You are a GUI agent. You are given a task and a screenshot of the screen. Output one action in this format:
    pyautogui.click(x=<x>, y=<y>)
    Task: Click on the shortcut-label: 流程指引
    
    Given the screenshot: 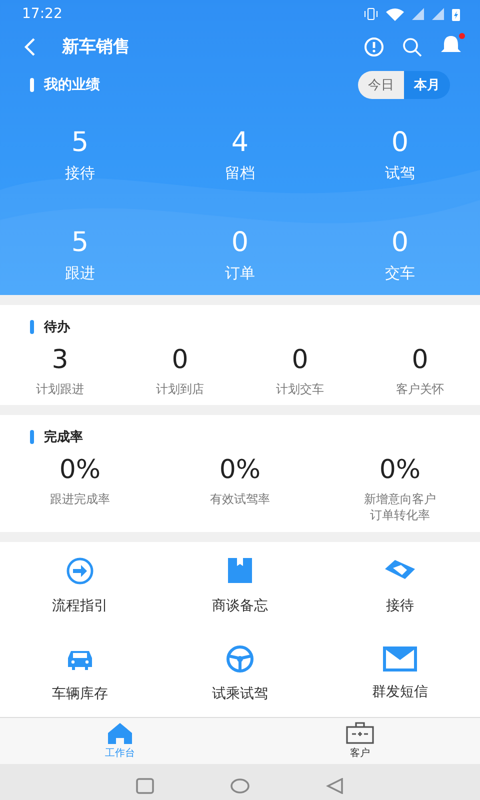 What is the action you would take?
    pyautogui.click(x=80, y=606)
    